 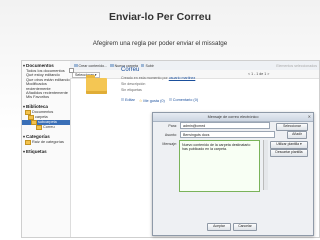 What do you see at coordinates (71, 70) in the screenshot?
I see `item-checkbox` at bounding box center [71, 70].